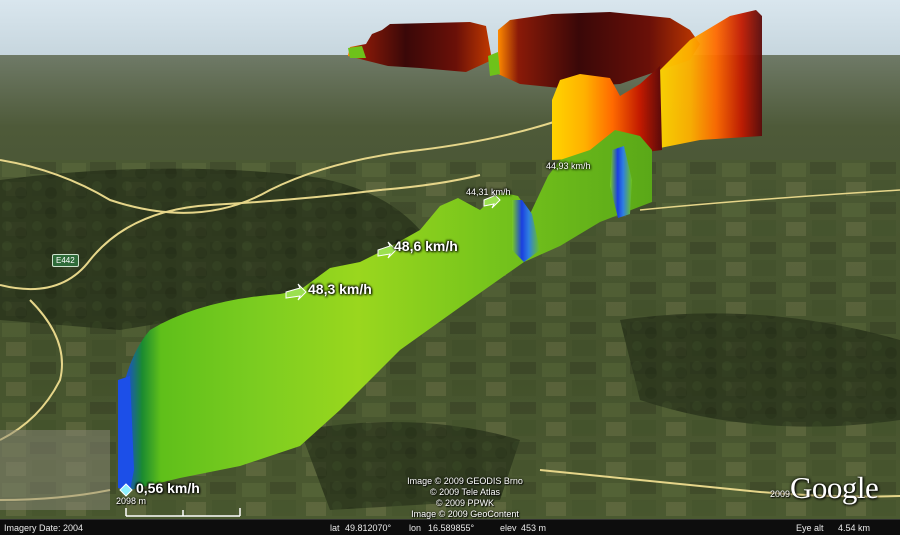 The height and width of the screenshot is (535, 900). What do you see at coordinates (464, 492) in the screenshot?
I see `credit-line: © 2009 Tele Atlas` at bounding box center [464, 492].